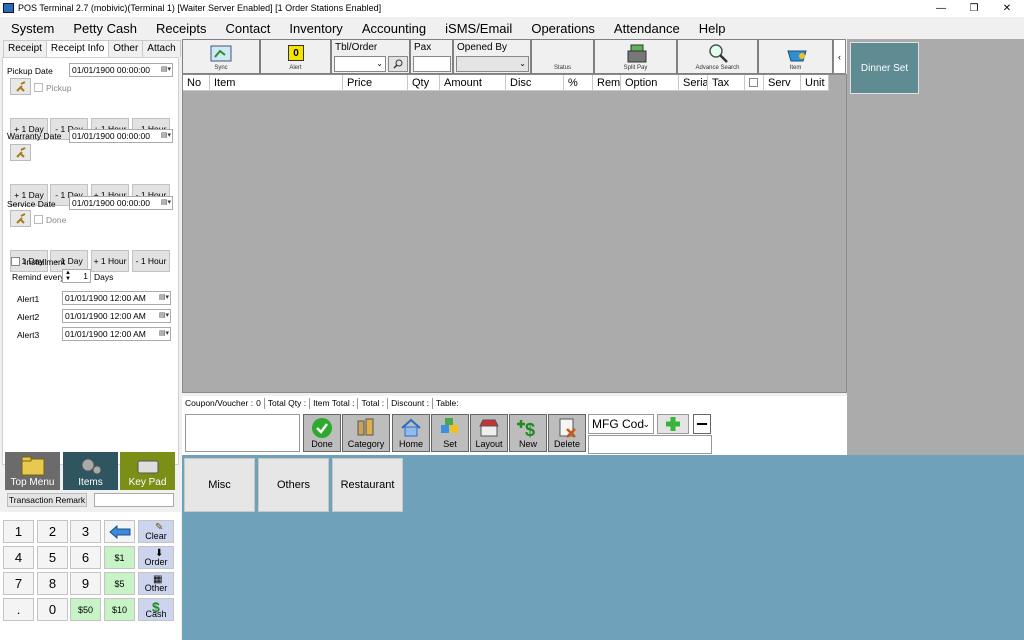 The width and height of the screenshot is (1024, 640). I want to click on category-restaurant: Restaurant, so click(367, 485).